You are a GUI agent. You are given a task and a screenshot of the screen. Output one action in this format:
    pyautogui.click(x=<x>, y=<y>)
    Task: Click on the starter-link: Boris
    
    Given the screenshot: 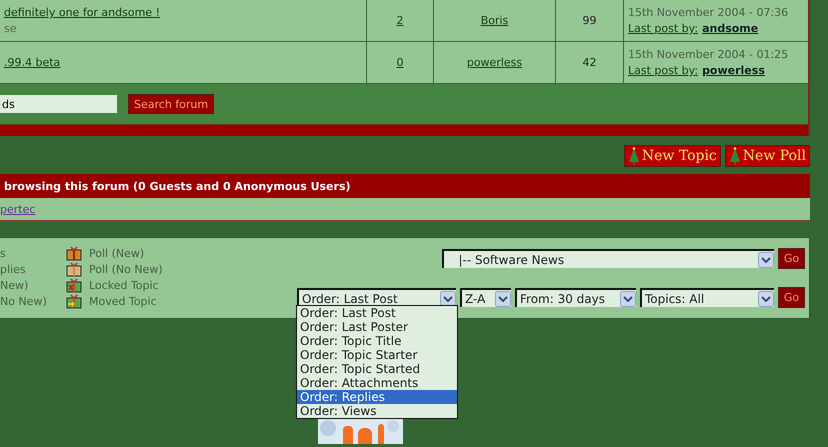 What is the action you would take?
    pyautogui.click(x=494, y=20)
    